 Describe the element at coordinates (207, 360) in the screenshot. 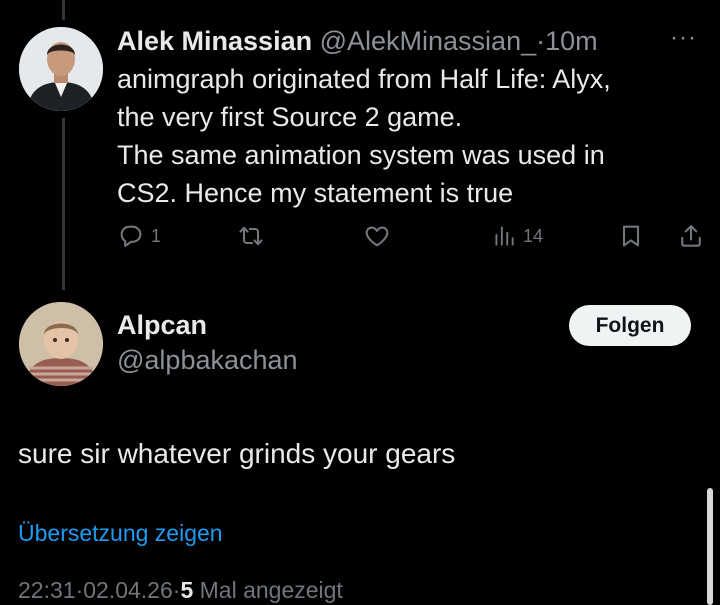

I see `reply-author-handle: @alpbakachan` at that location.